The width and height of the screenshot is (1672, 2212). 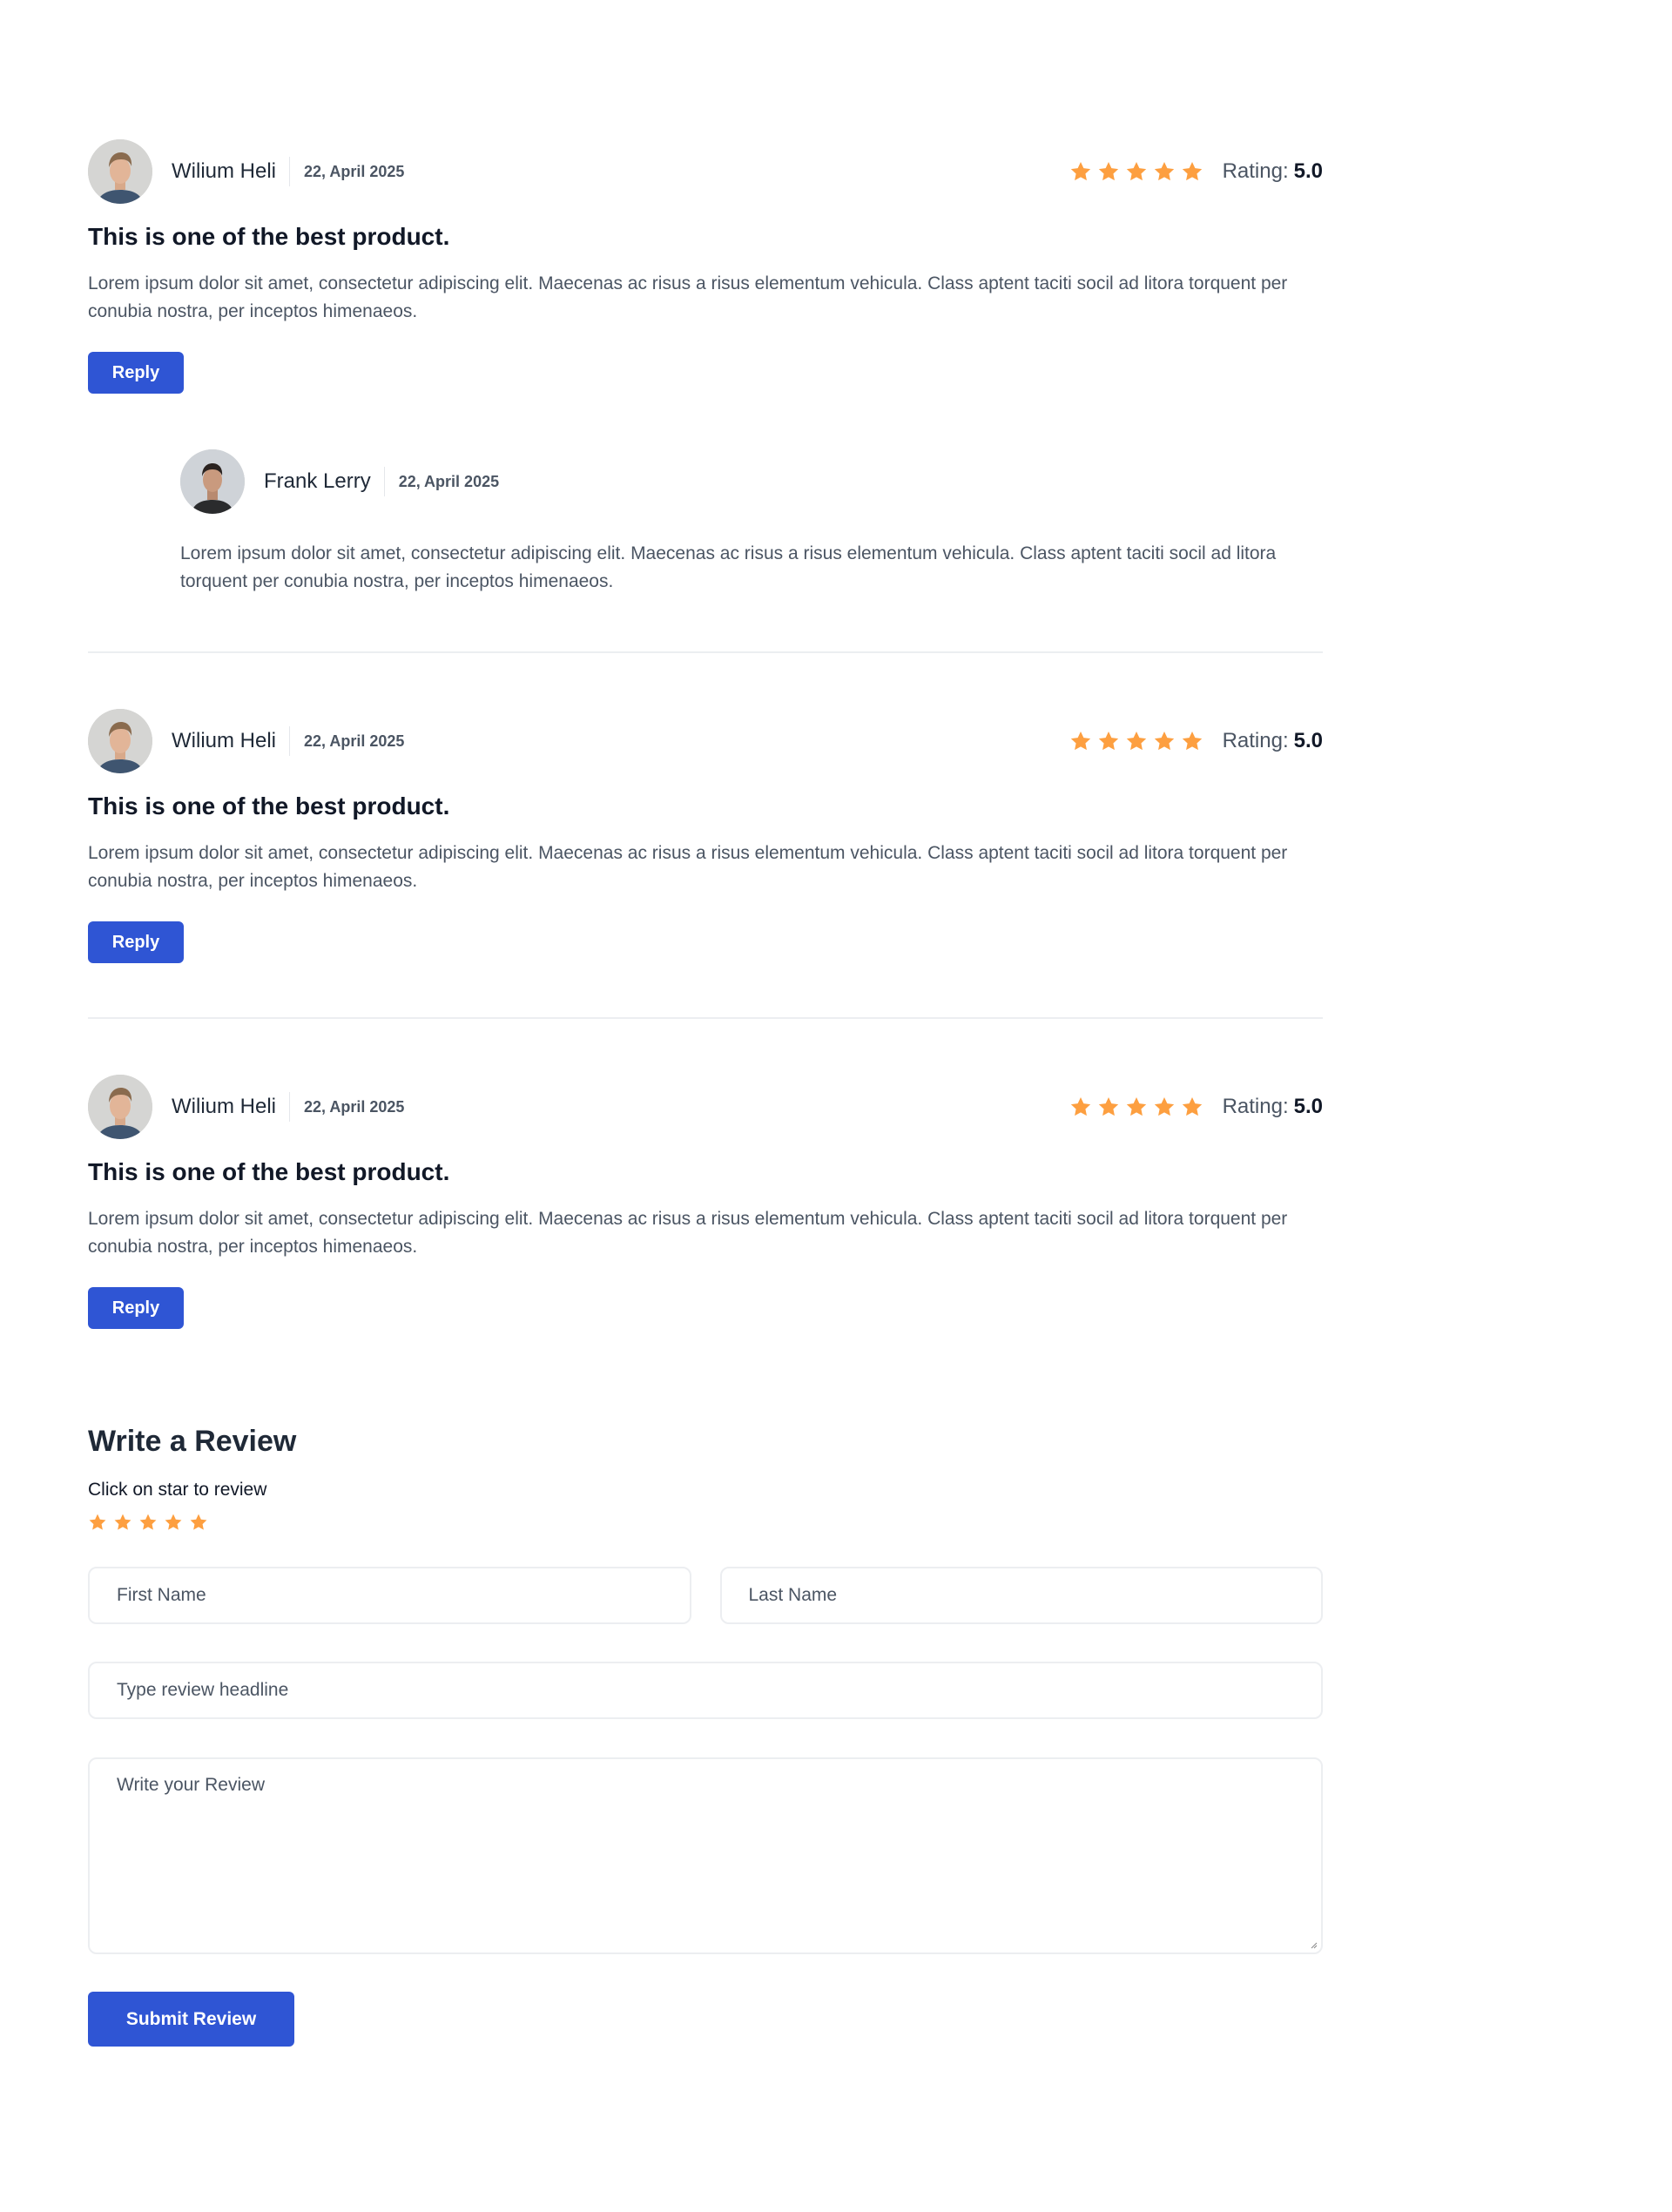 I want to click on star-hint: Click on star to review, so click(x=177, y=1490).